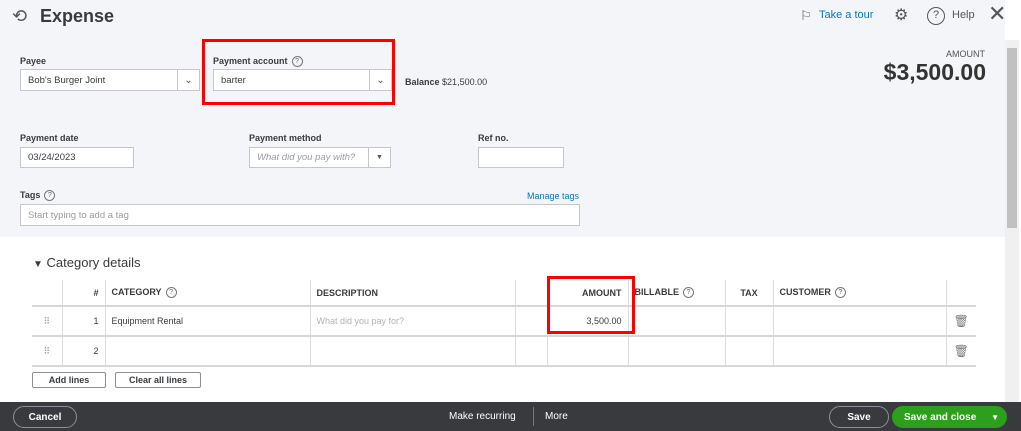 This screenshot has width=1021, height=431. Describe the element at coordinates (69, 380) in the screenshot. I see `add-lines-button: Add lines` at that location.